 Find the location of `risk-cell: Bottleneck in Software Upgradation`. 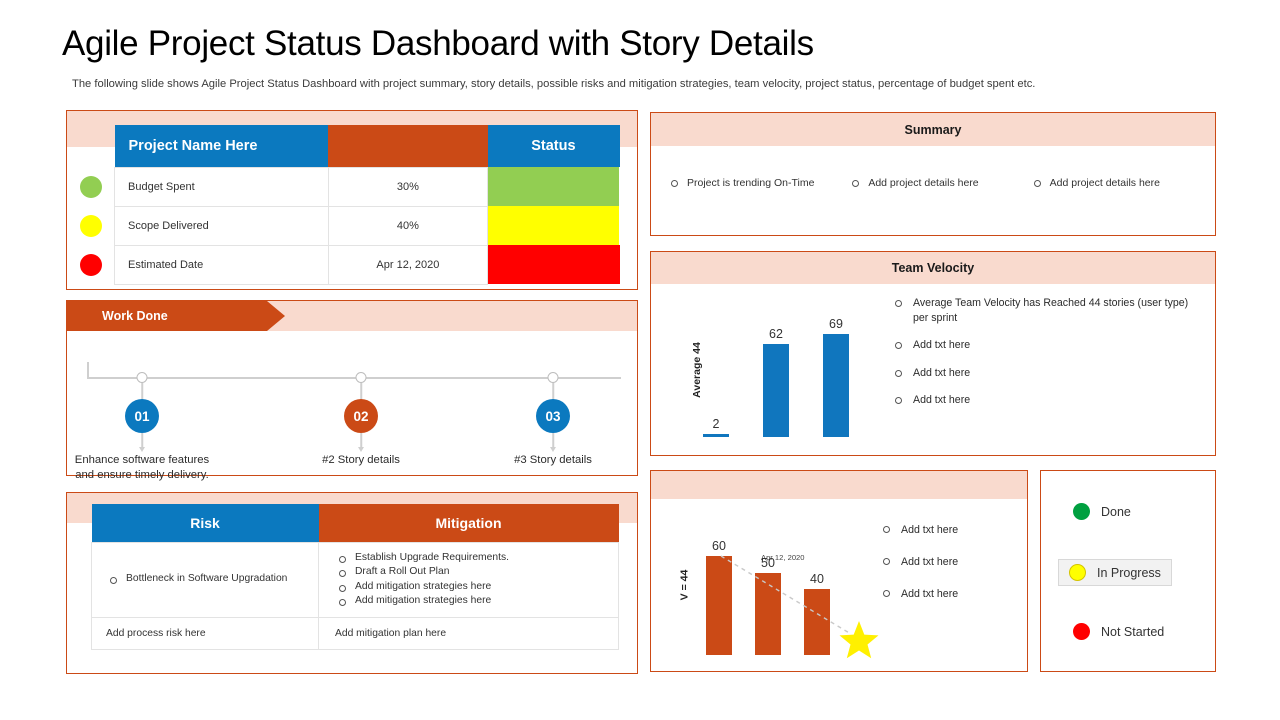

risk-cell: Bottleneck in Software Upgradation is located at coordinates (205, 579).